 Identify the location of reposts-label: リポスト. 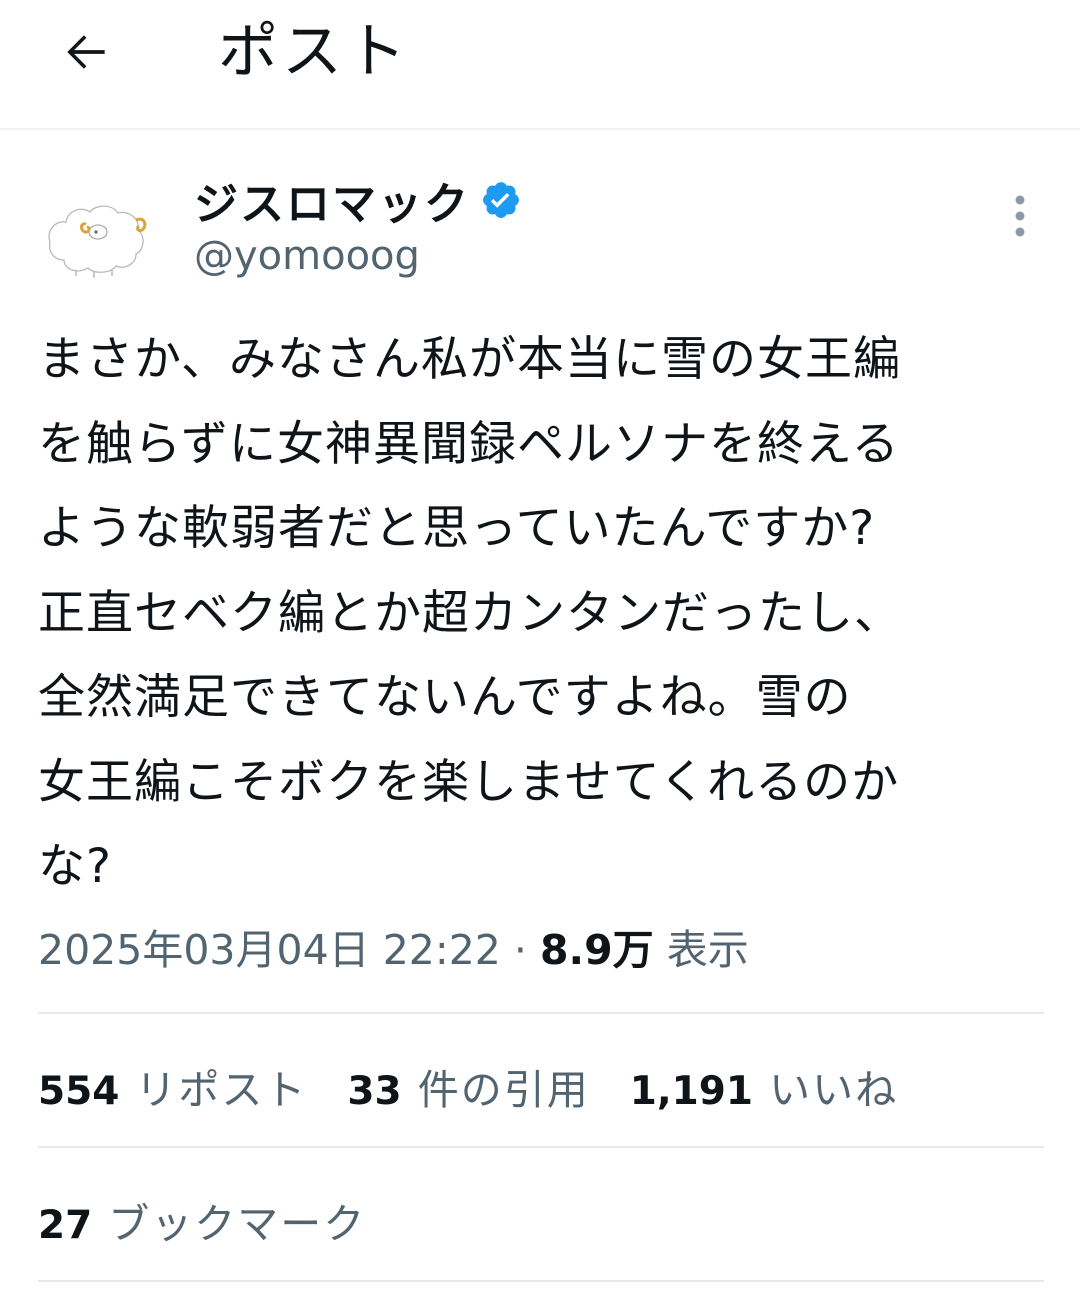
(221, 1090).